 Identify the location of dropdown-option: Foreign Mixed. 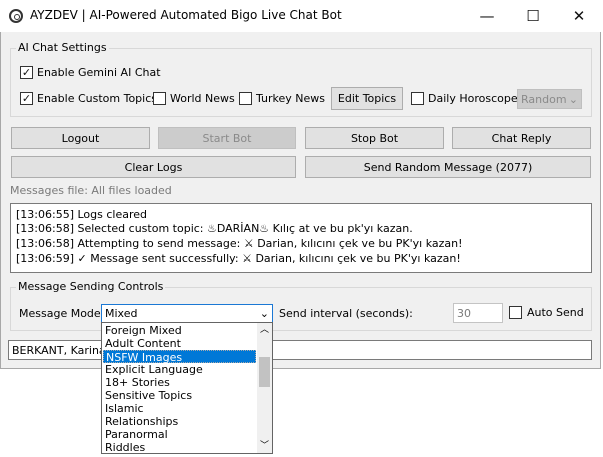
(179, 330).